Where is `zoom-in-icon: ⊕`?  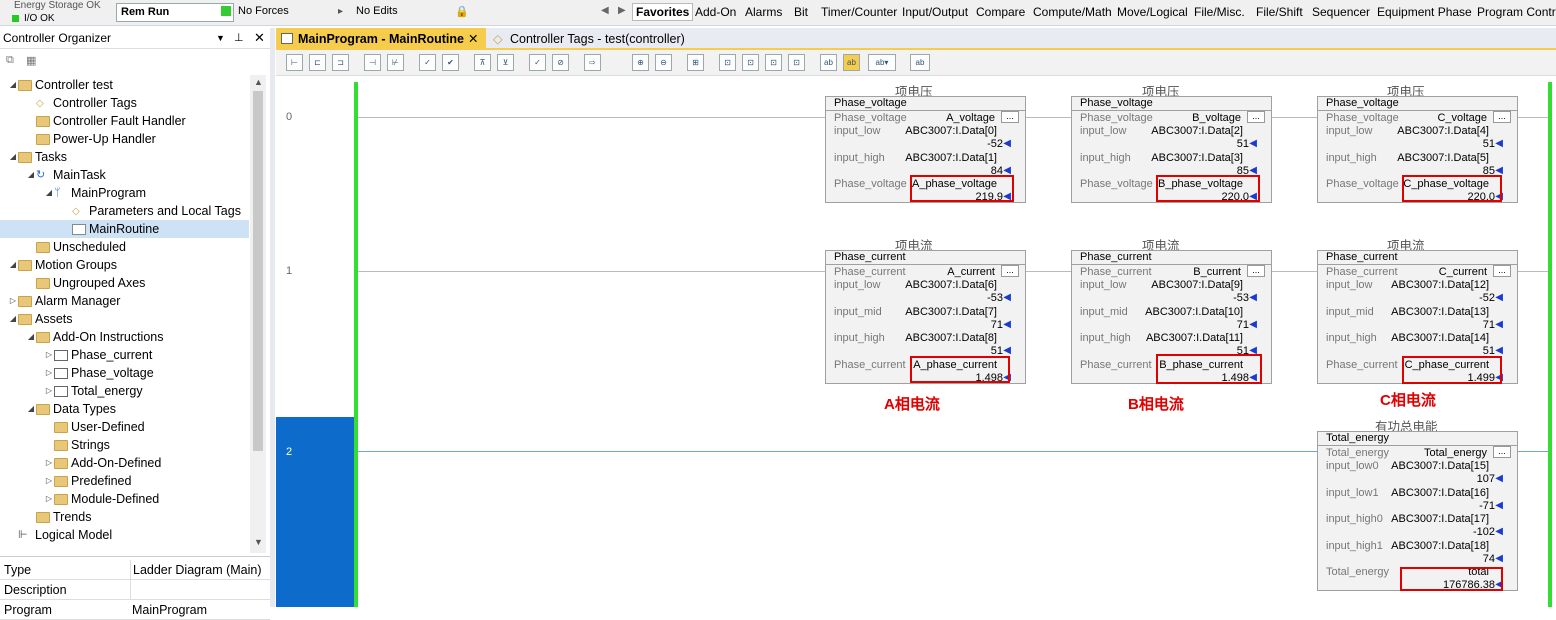
zoom-in-icon: ⊕ is located at coordinates (640, 62).